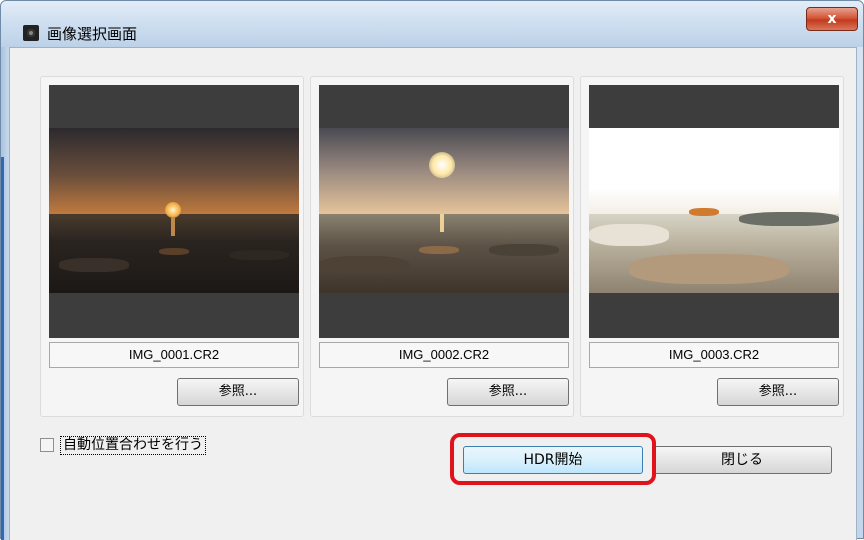 The height and width of the screenshot is (540, 864). What do you see at coordinates (174, 355) in the screenshot?
I see `filename-field-1: IMG_0001.CR2` at bounding box center [174, 355].